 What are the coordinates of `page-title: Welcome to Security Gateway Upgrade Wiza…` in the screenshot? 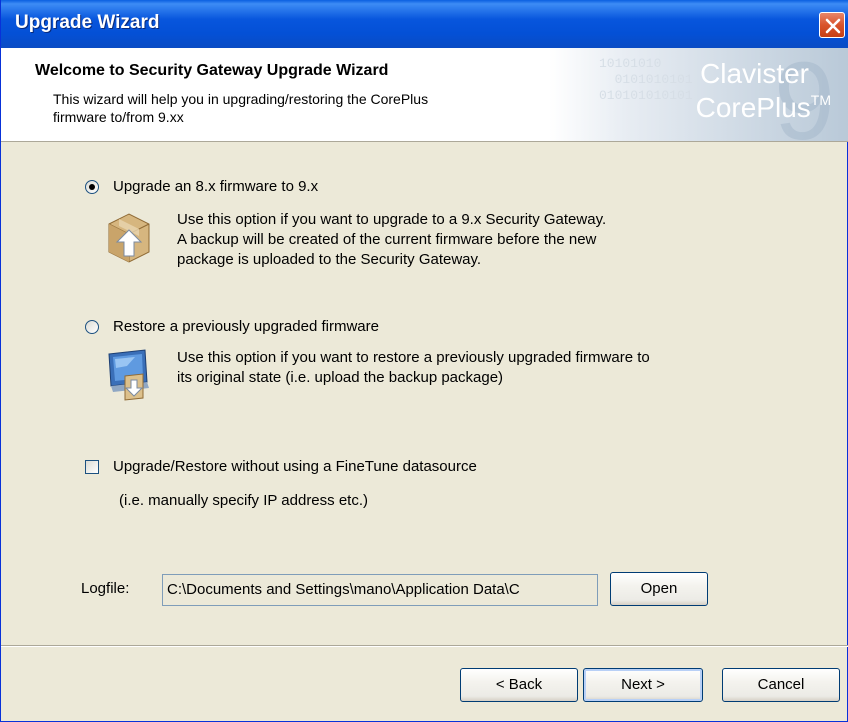 It's located at (212, 70).